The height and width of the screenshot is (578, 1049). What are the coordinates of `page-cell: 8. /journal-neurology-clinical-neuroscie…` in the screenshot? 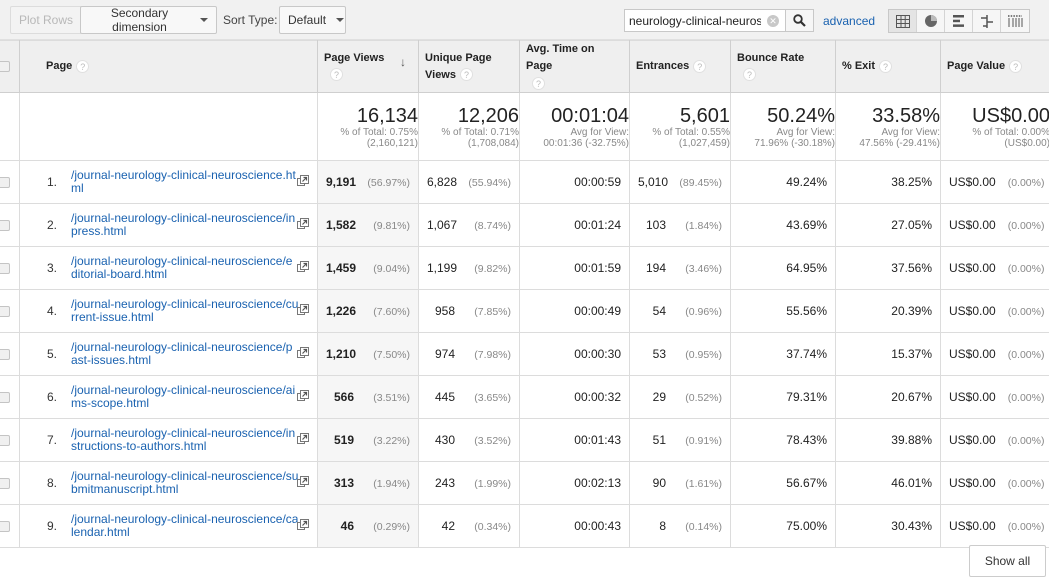 It's located at (168, 483).